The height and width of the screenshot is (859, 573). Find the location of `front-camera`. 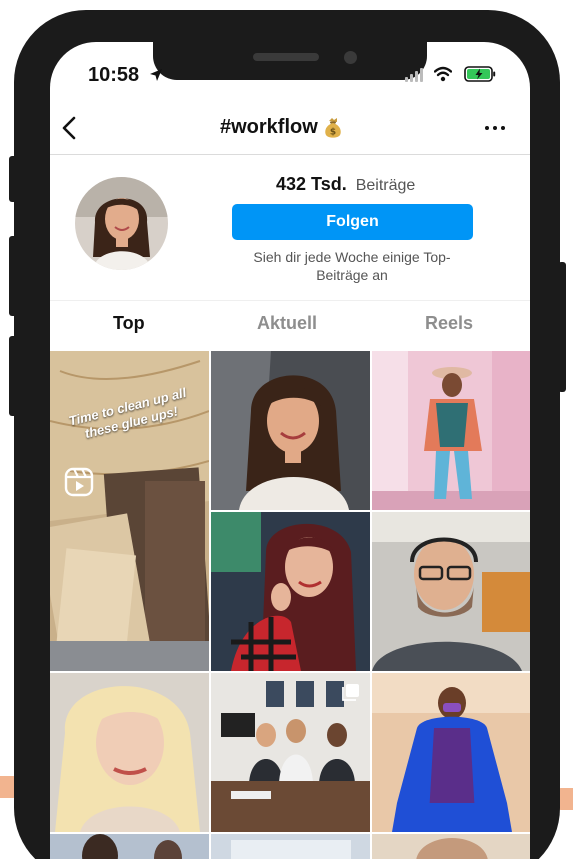

front-camera is located at coordinates (350, 57).